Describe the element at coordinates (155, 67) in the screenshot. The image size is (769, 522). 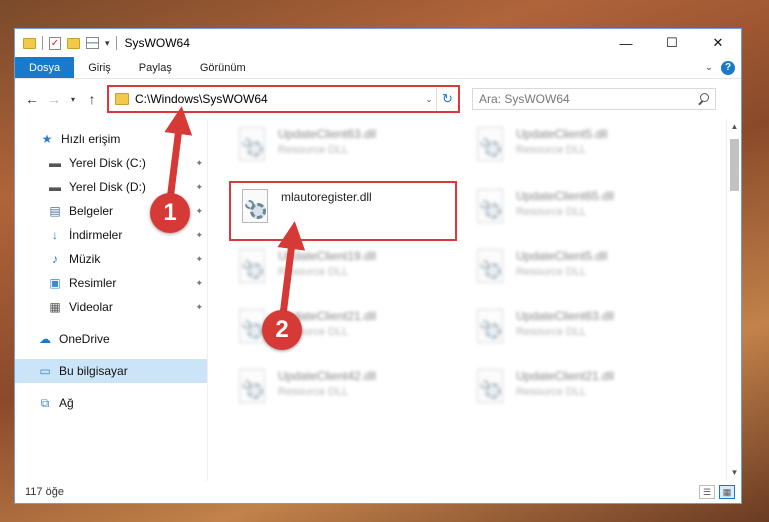
I see `tab-share: Paylaş` at that location.